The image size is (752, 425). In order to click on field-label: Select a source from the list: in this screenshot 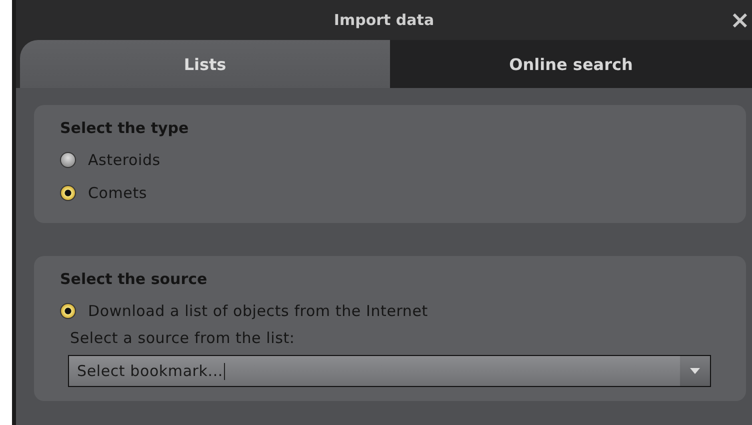, I will do `click(183, 338)`.